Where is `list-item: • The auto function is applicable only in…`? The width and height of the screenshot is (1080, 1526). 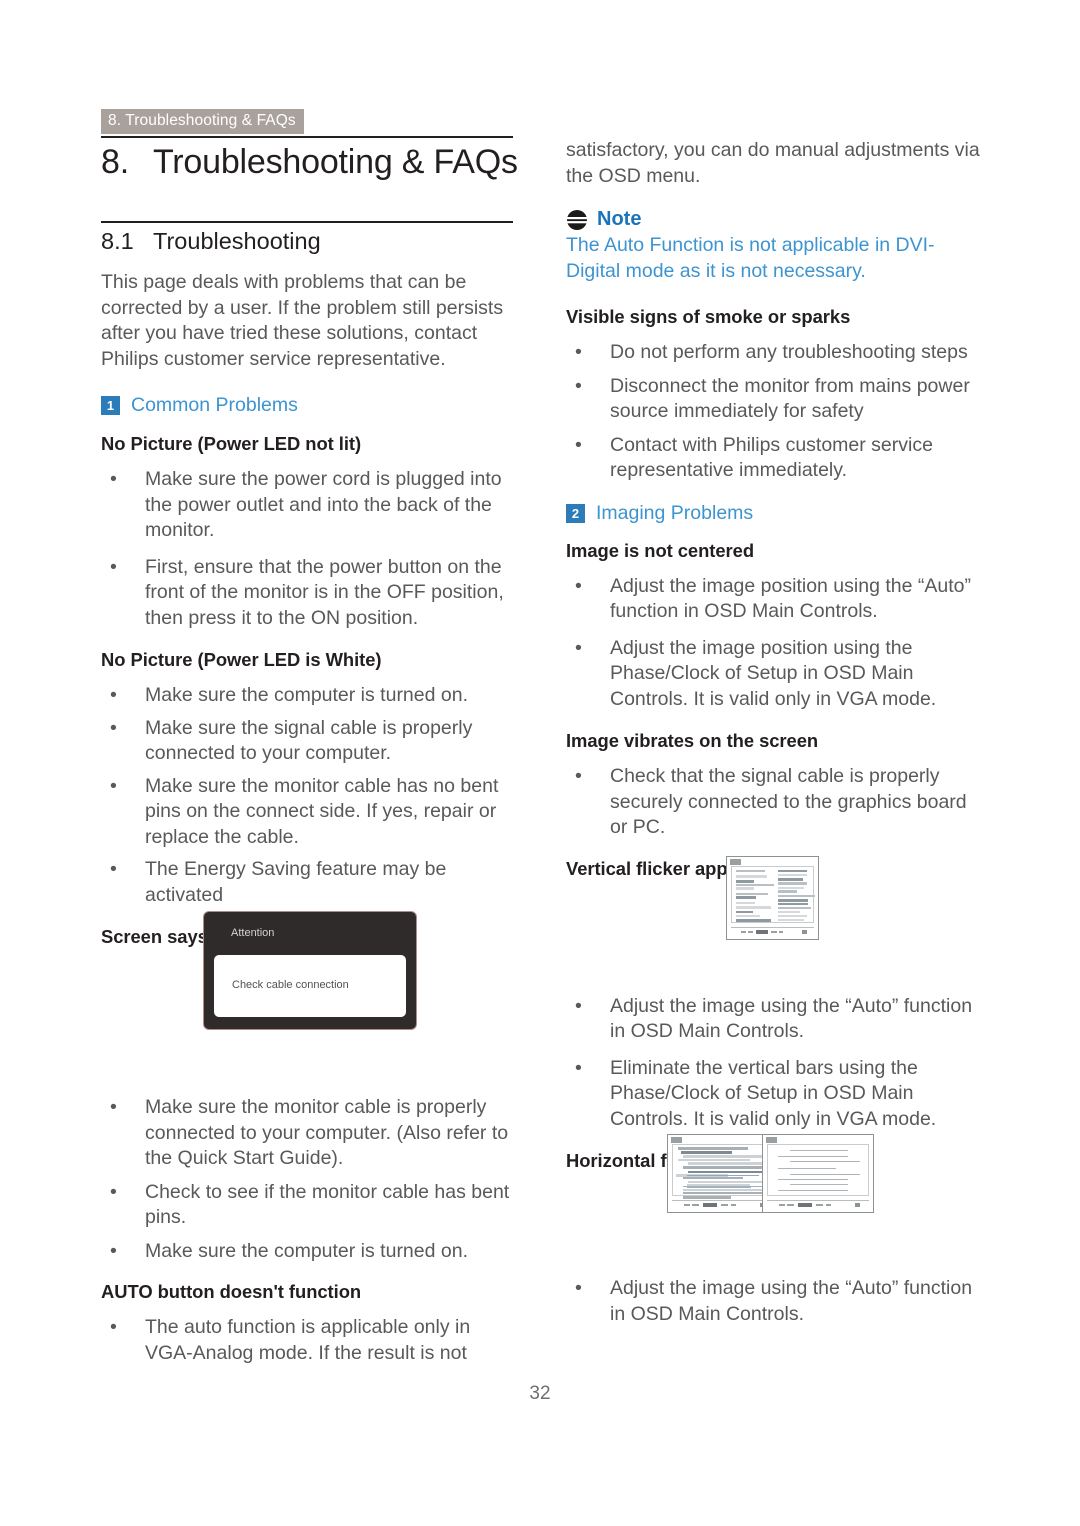
list-item: • The auto function is applicable only in… is located at coordinates (310, 1340).